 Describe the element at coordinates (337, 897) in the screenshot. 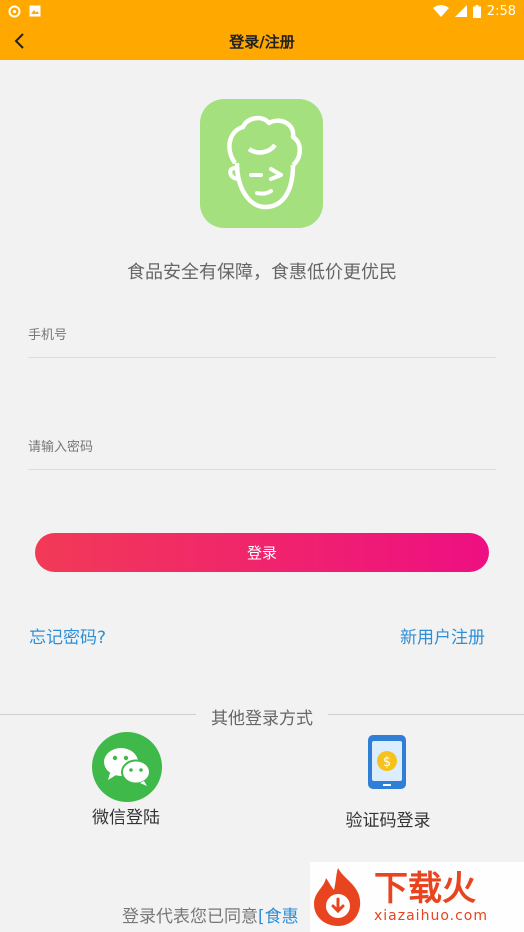

I see `flame-logo-icon` at that location.